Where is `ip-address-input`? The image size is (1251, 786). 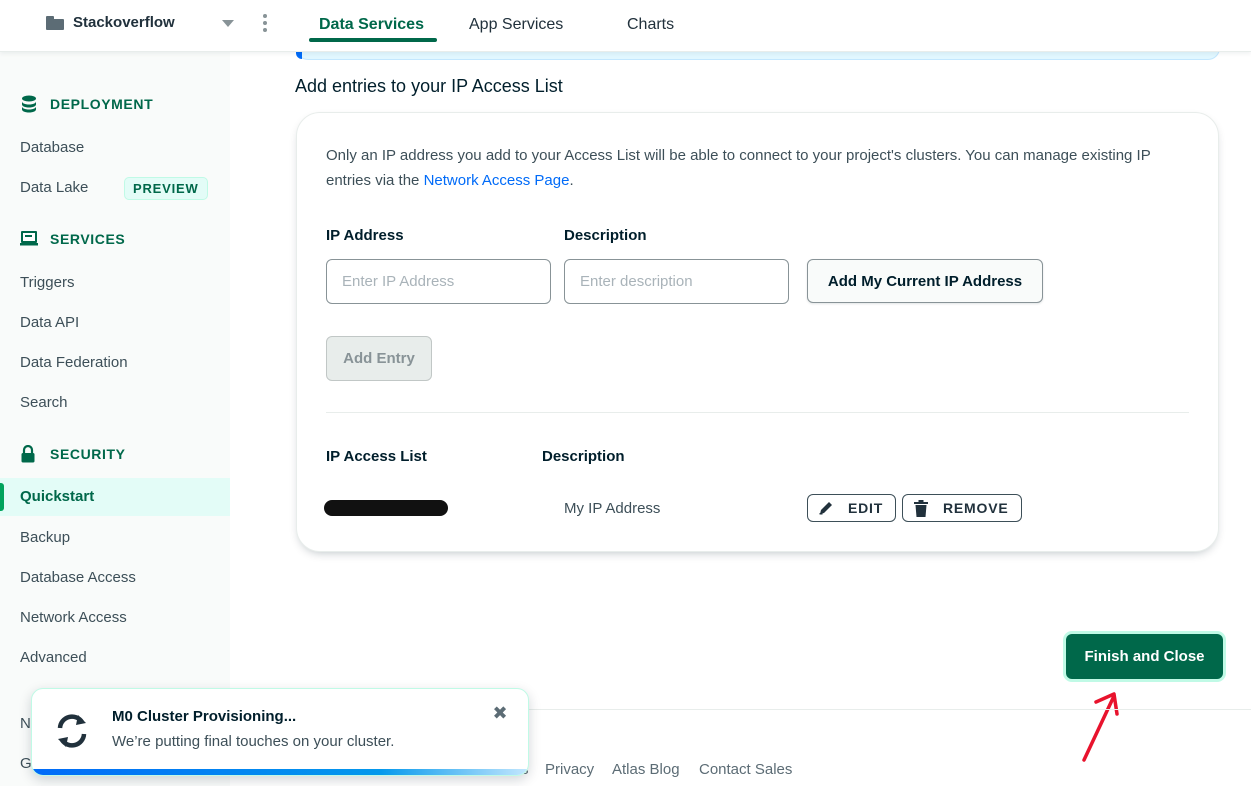
ip-address-input is located at coordinates (438, 281).